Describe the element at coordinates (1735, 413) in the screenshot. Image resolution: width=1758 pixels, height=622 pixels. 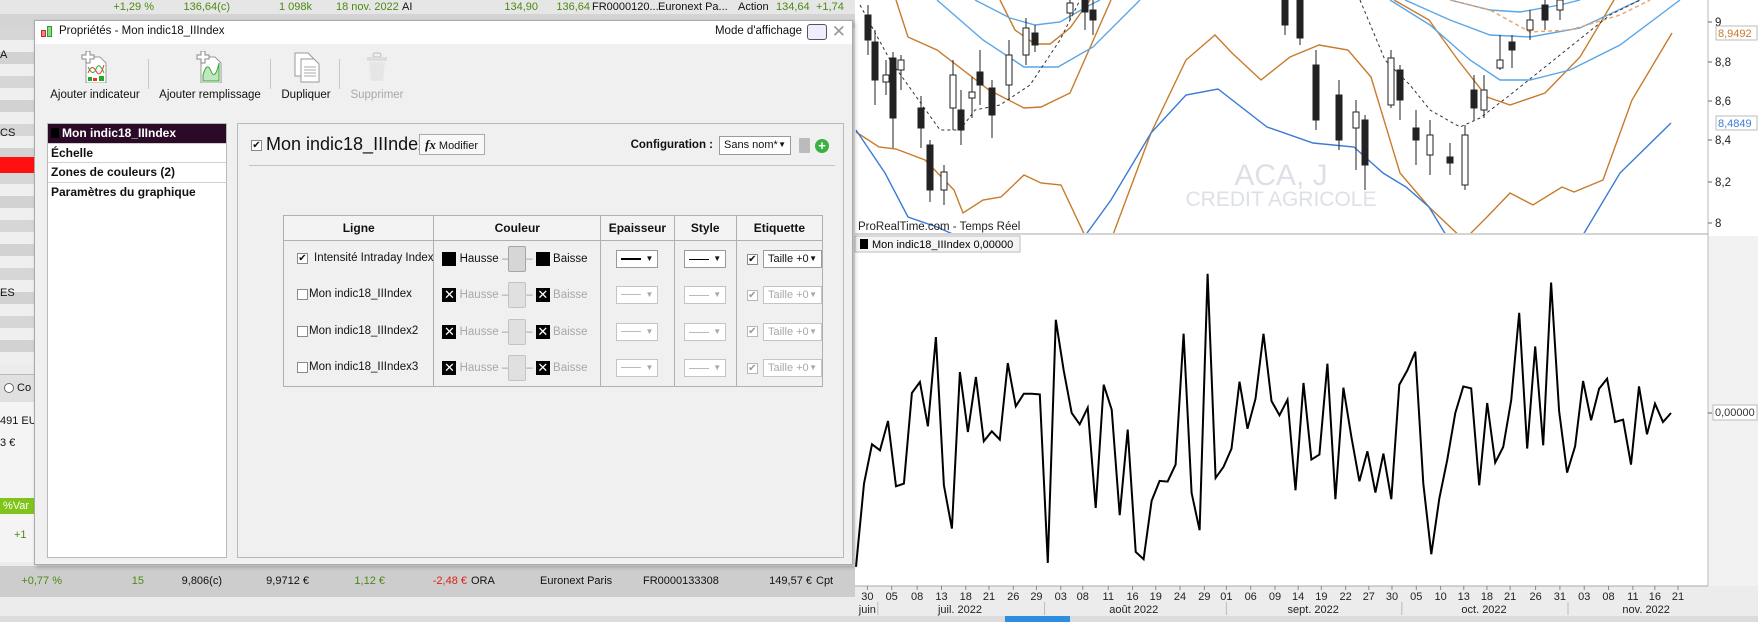
I see `indicator-zero-label: 0,00000` at that location.